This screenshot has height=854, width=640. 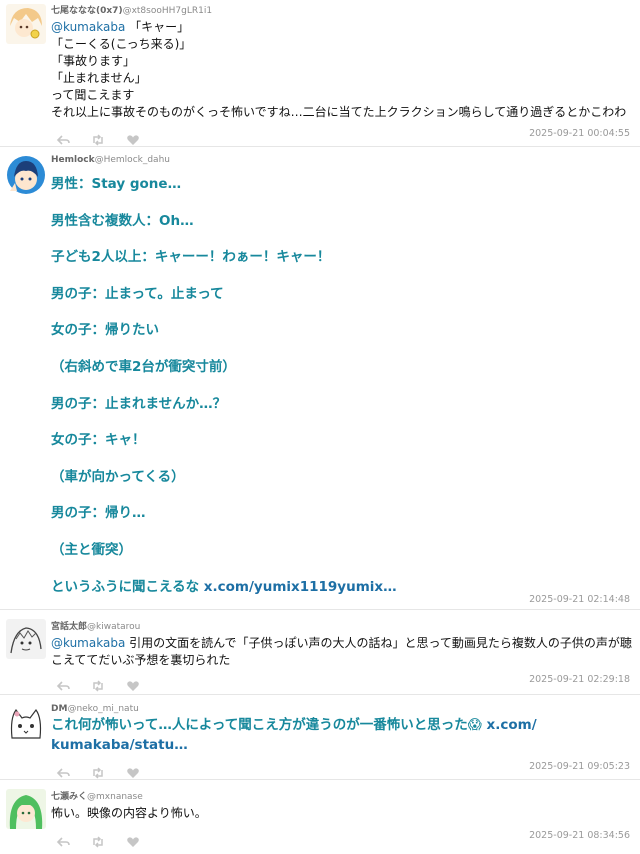 I want to click on user-name: 七瀬みく, so click(x=69, y=797).